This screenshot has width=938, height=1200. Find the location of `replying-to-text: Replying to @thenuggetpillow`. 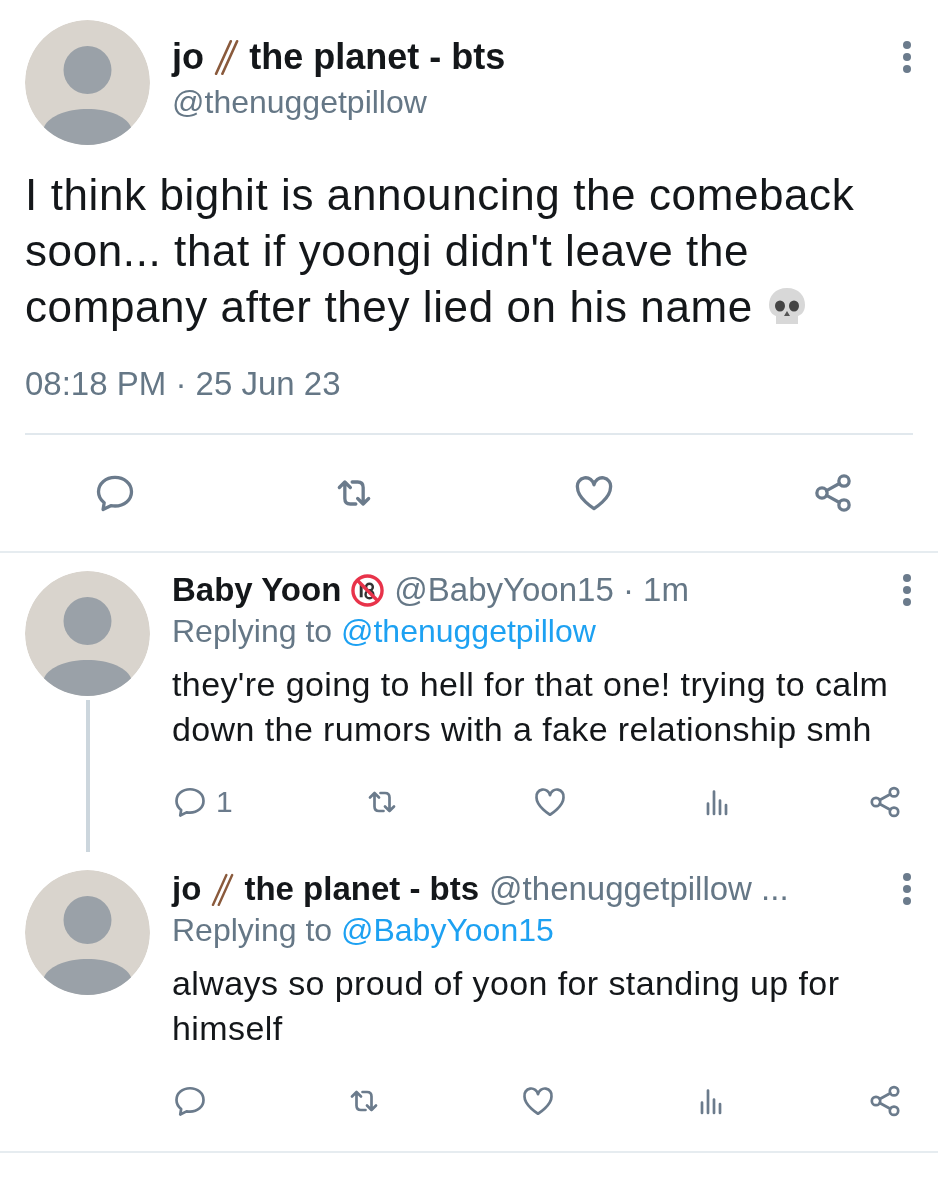

replying-to-text: Replying to @thenuggetpillow is located at coordinates (384, 631).